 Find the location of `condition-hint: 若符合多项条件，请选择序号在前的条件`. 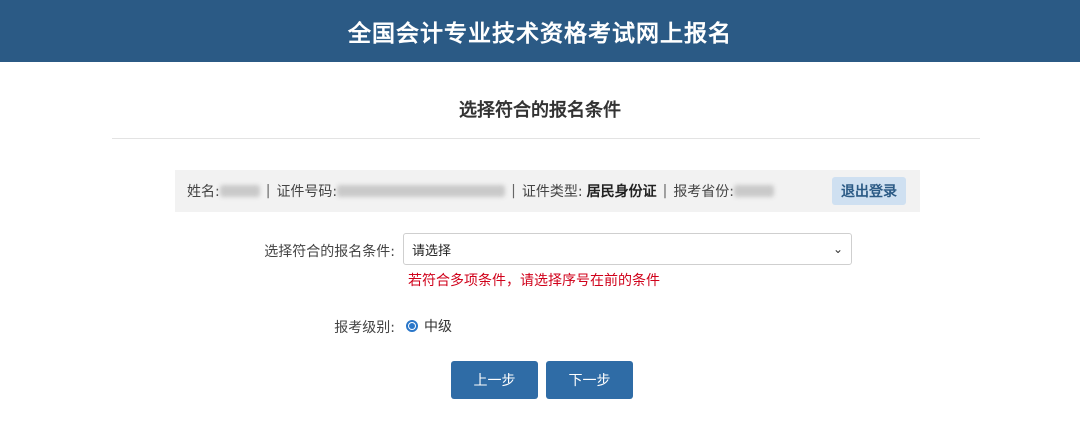

condition-hint: 若符合多项条件，请选择序号在前的条件 is located at coordinates (534, 281).